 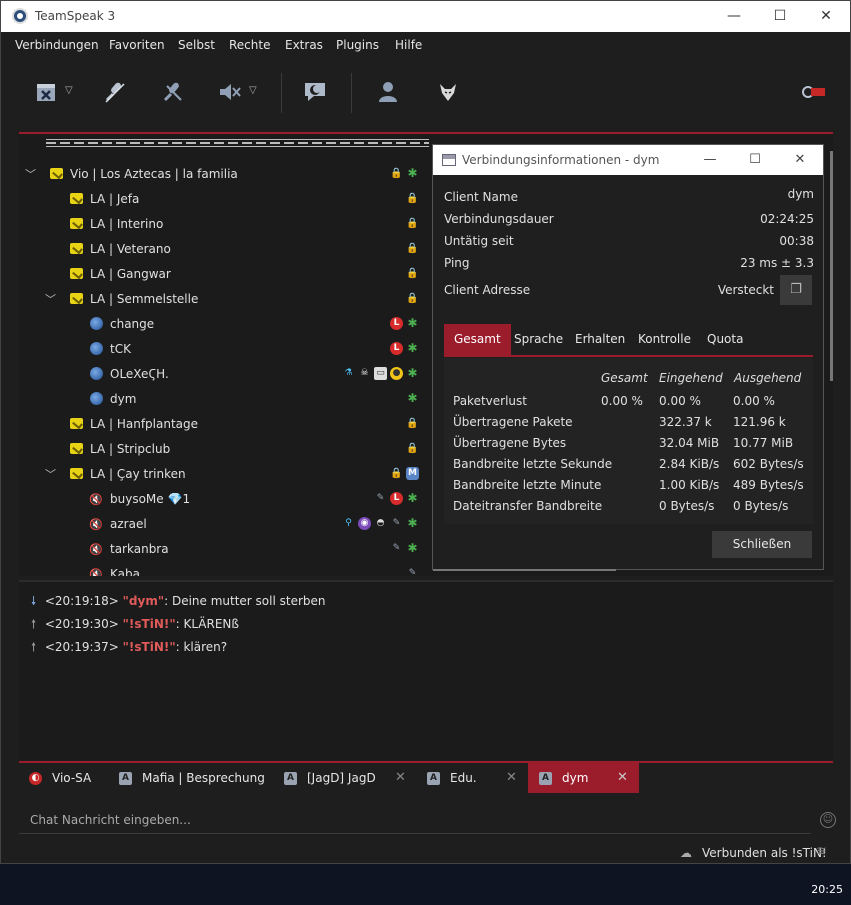 What do you see at coordinates (412, 373) in the screenshot?
I see `leaf-icon` at bounding box center [412, 373].